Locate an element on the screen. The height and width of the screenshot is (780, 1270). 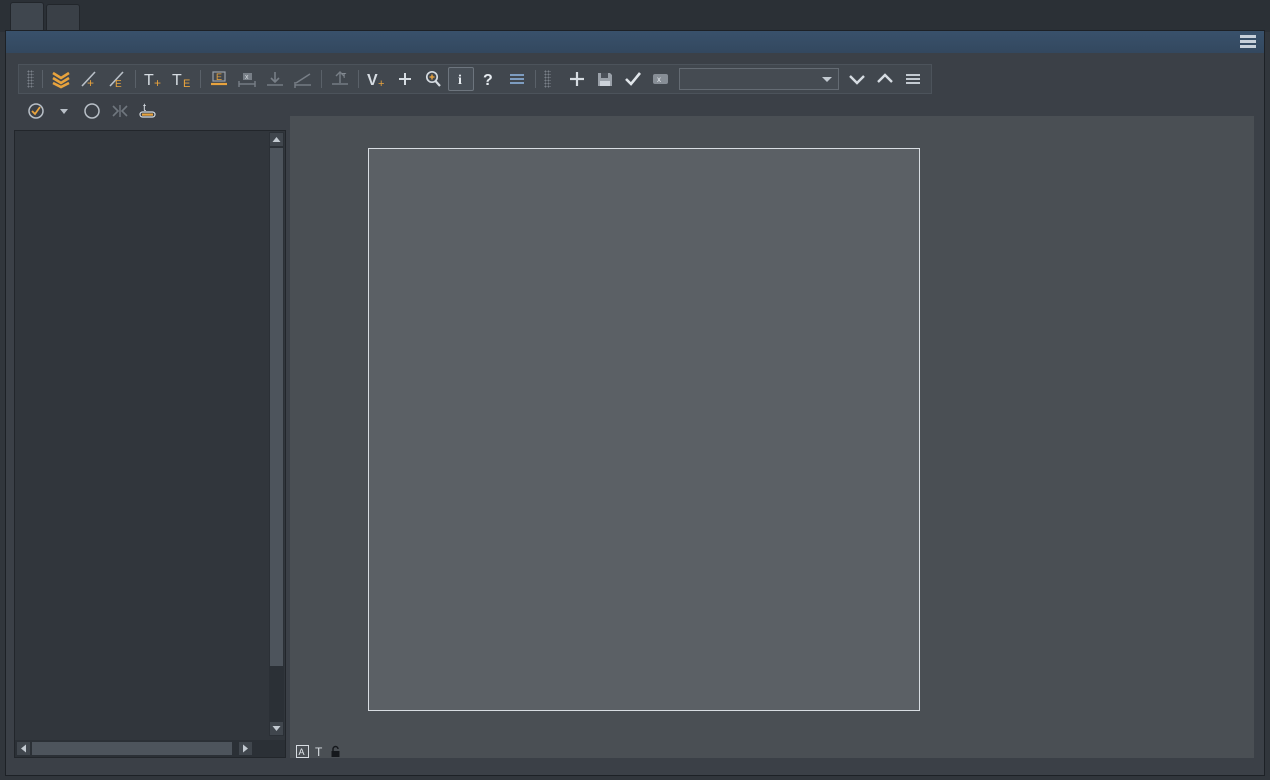
main-toolbar: + E T + T E E x T V + i ? x is located at coordinates (475, 79).